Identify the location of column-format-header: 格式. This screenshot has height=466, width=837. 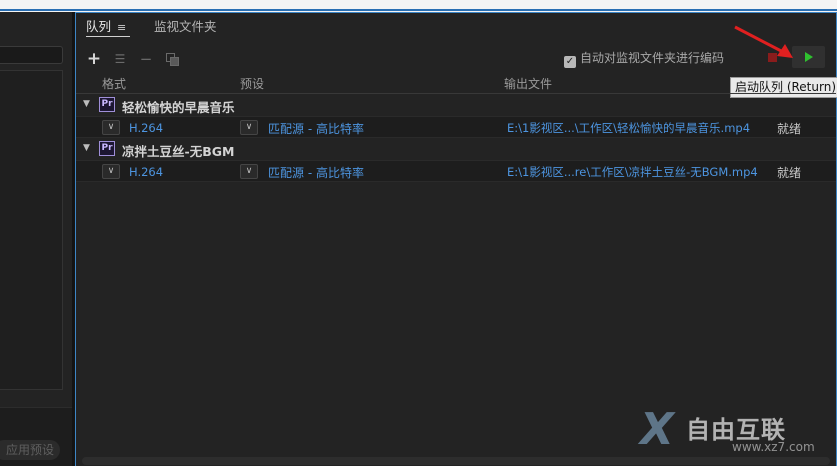
(114, 83).